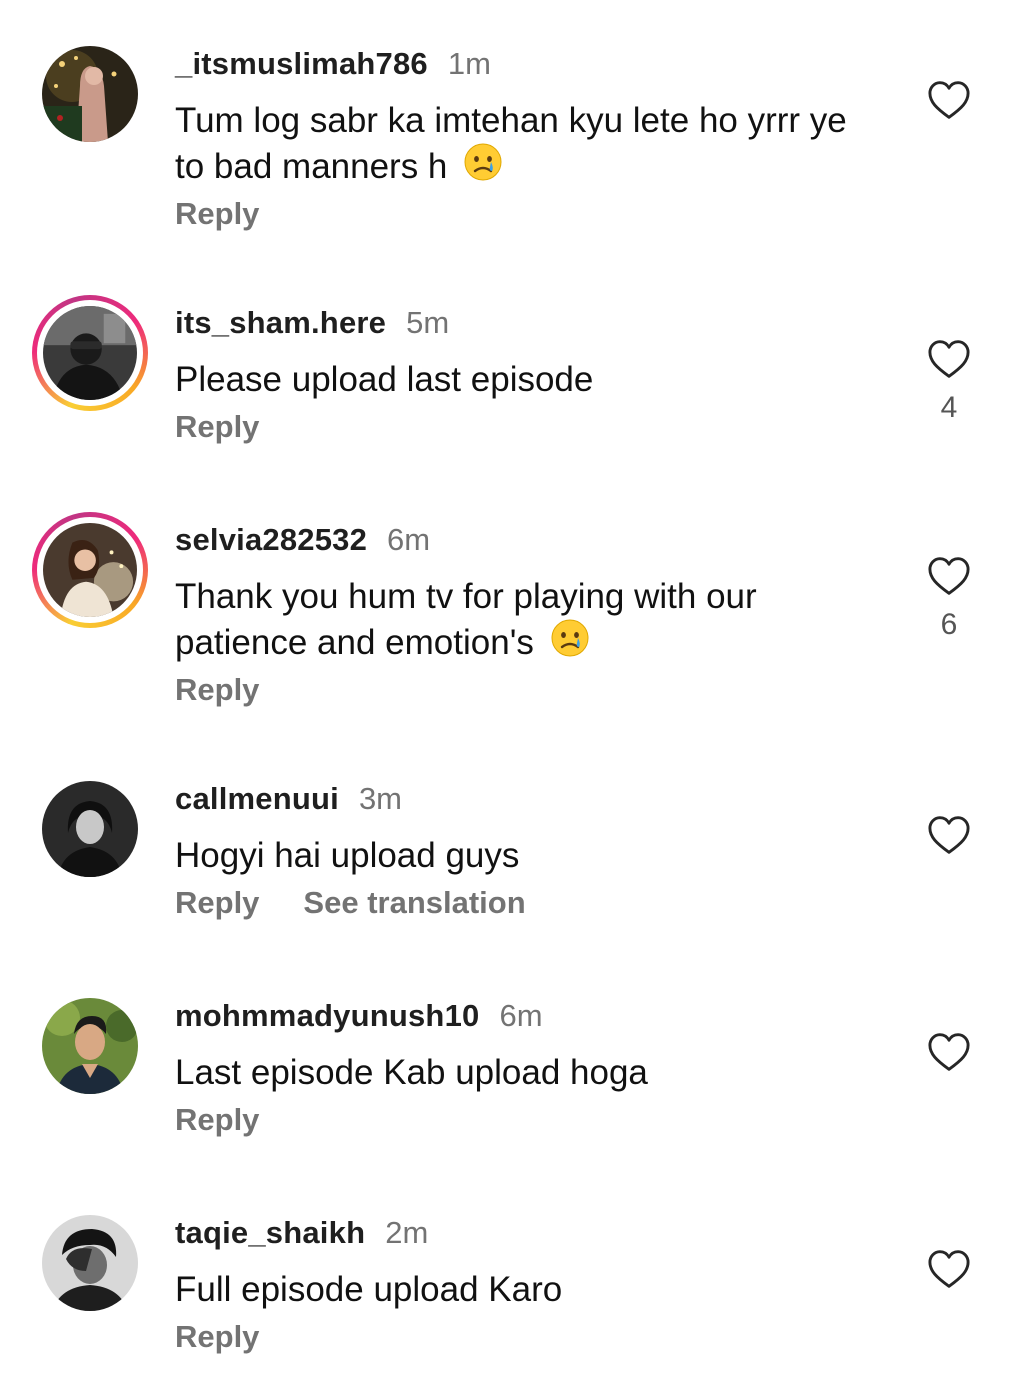 This screenshot has width=1024, height=1399. What do you see at coordinates (280, 323) in the screenshot?
I see `username: its_sham.here` at bounding box center [280, 323].